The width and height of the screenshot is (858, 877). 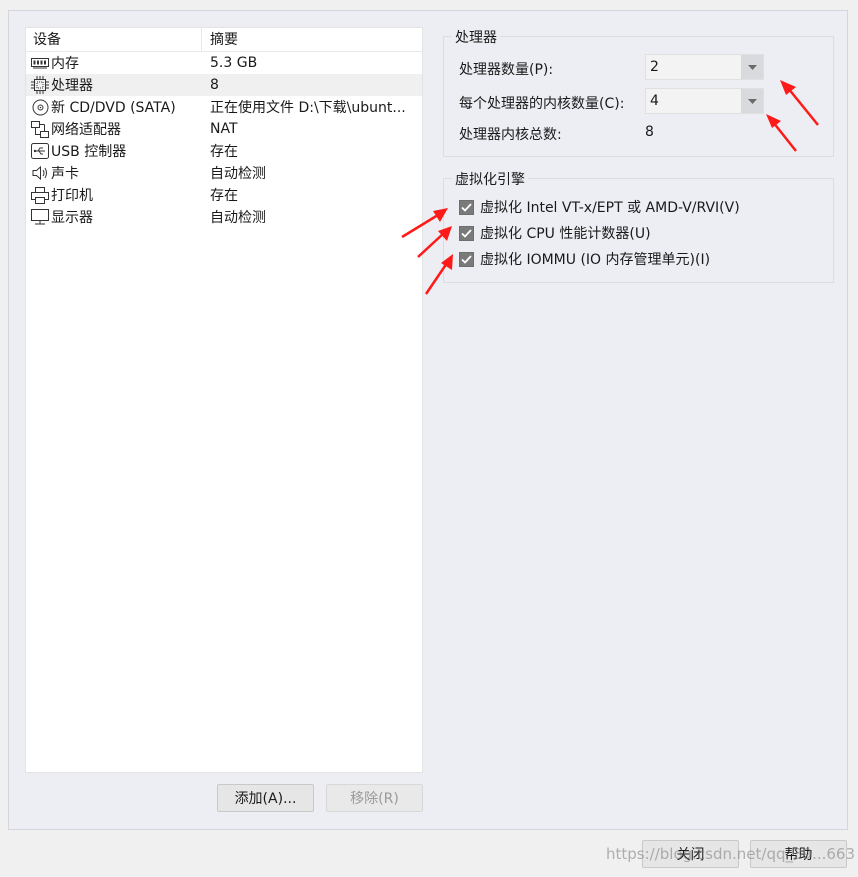 What do you see at coordinates (65, 64) in the screenshot?
I see `device-name: 内存` at bounding box center [65, 64].